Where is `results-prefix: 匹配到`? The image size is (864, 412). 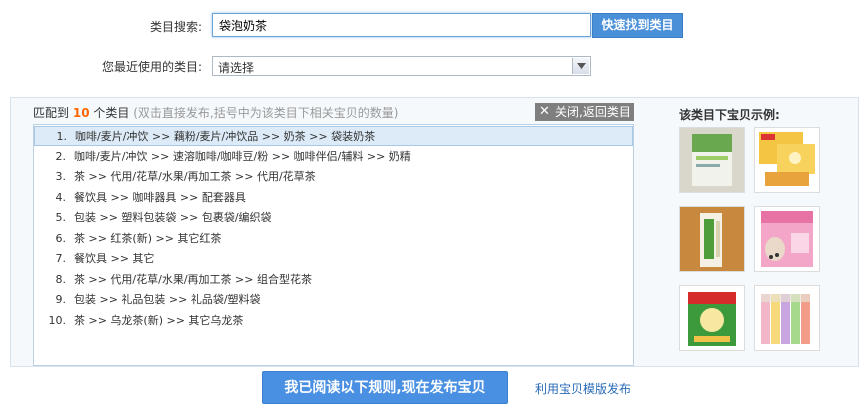
results-prefix: 匹配到 is located at coordinates (51, 113).